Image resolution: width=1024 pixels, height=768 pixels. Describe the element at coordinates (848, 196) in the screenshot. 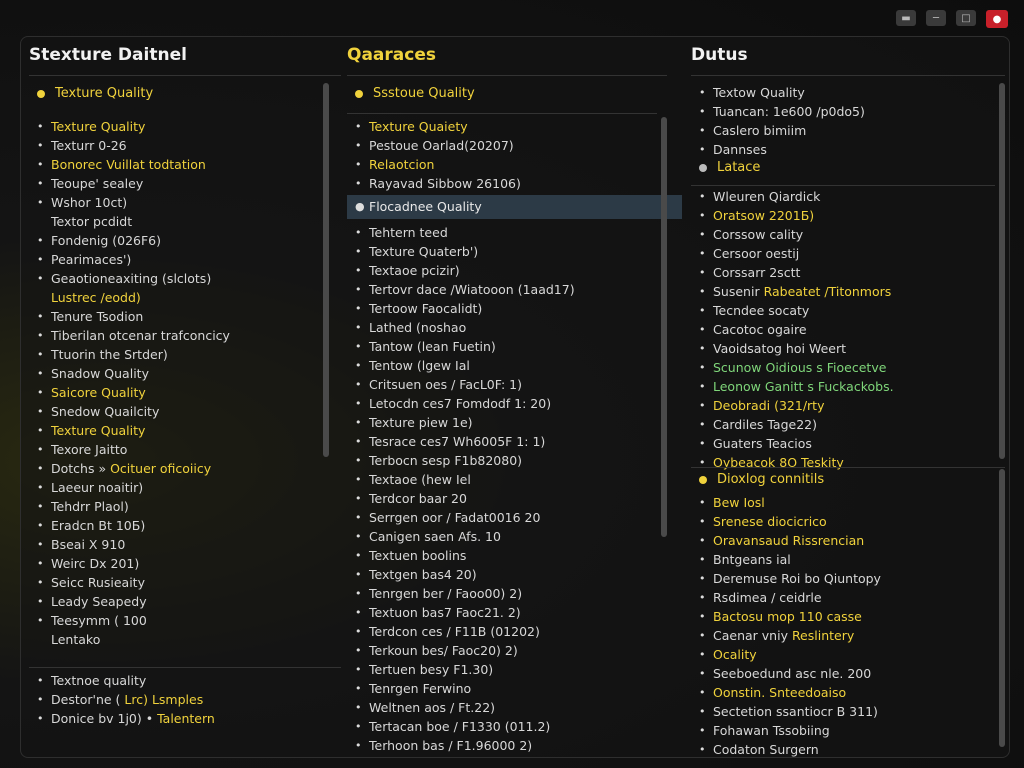

I see `option-item: • Wleuren Qiardick` at that location.